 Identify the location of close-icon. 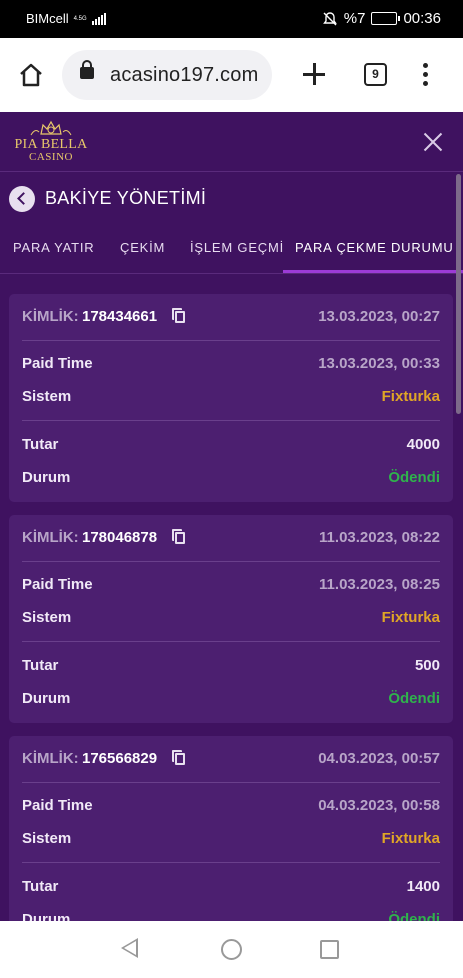
(433, 142).